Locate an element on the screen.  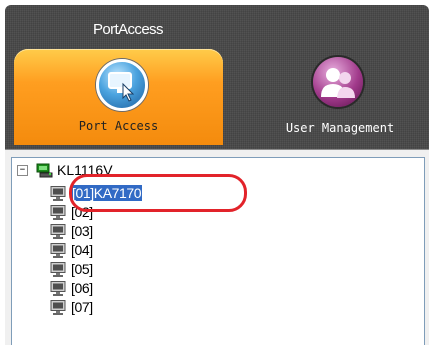
collapse-toggle-icon: − is located at coordinates (22, 170).